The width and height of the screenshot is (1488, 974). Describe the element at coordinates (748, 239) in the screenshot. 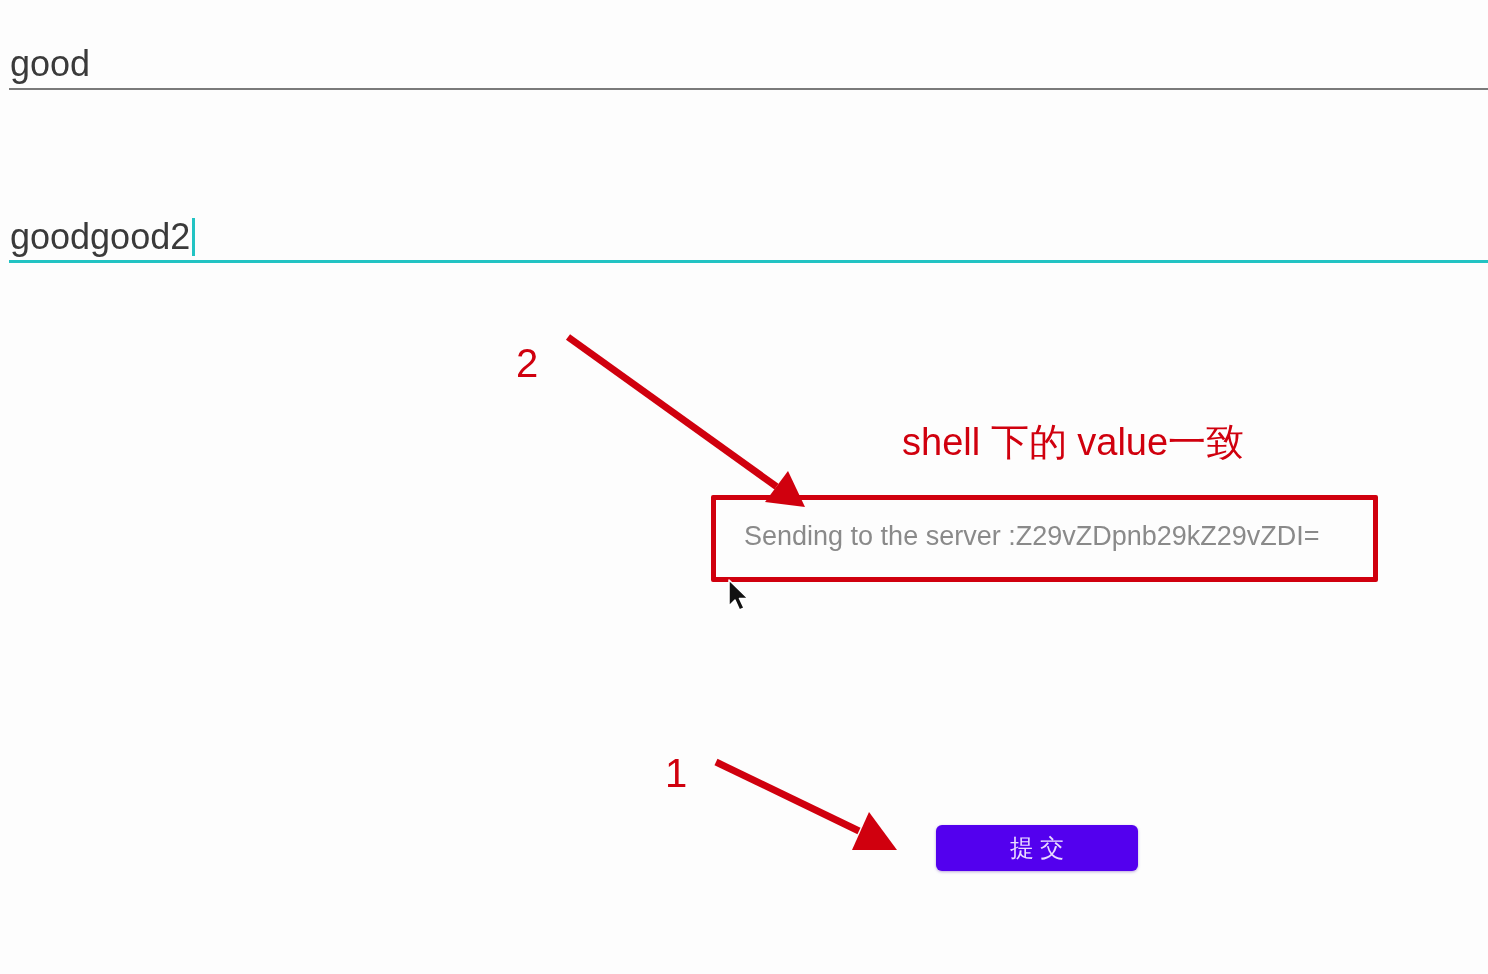

I see `text-field: goodgood2` at that location.